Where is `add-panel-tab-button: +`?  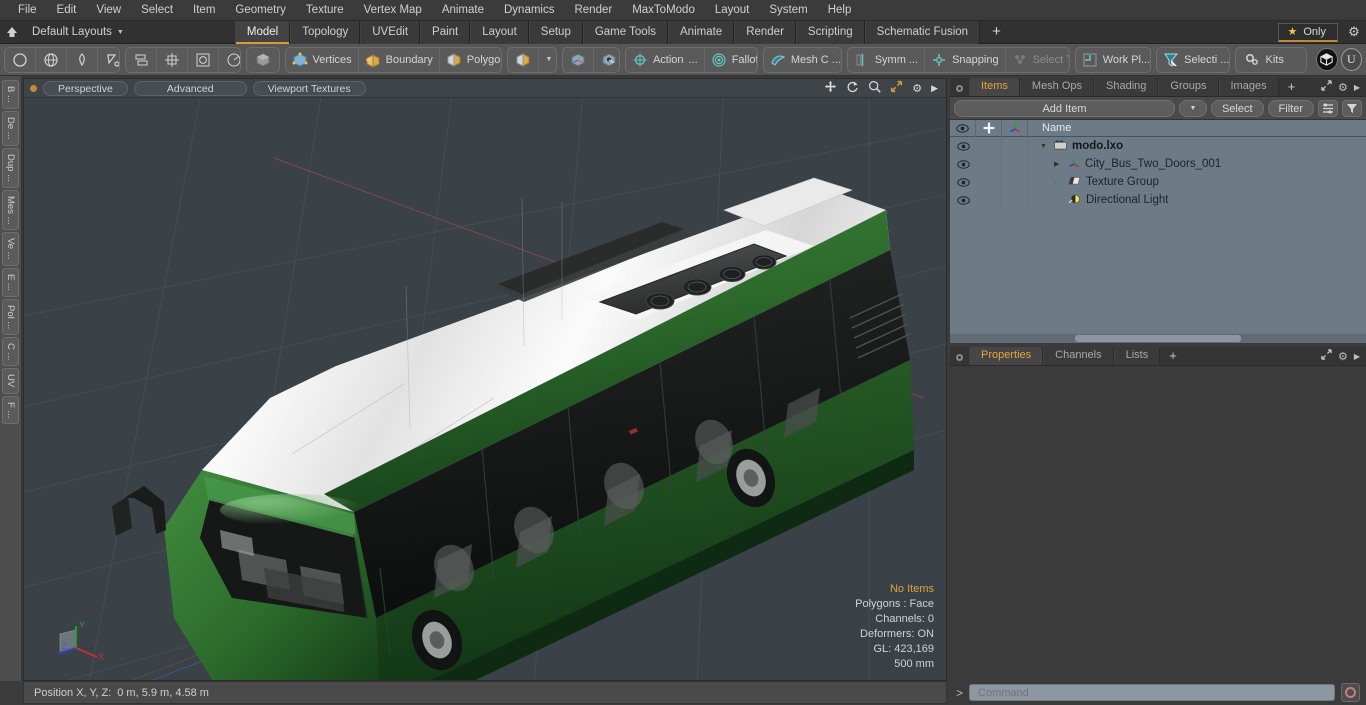 add-panel-tab-button: + is located at coordinates (1292, 87).